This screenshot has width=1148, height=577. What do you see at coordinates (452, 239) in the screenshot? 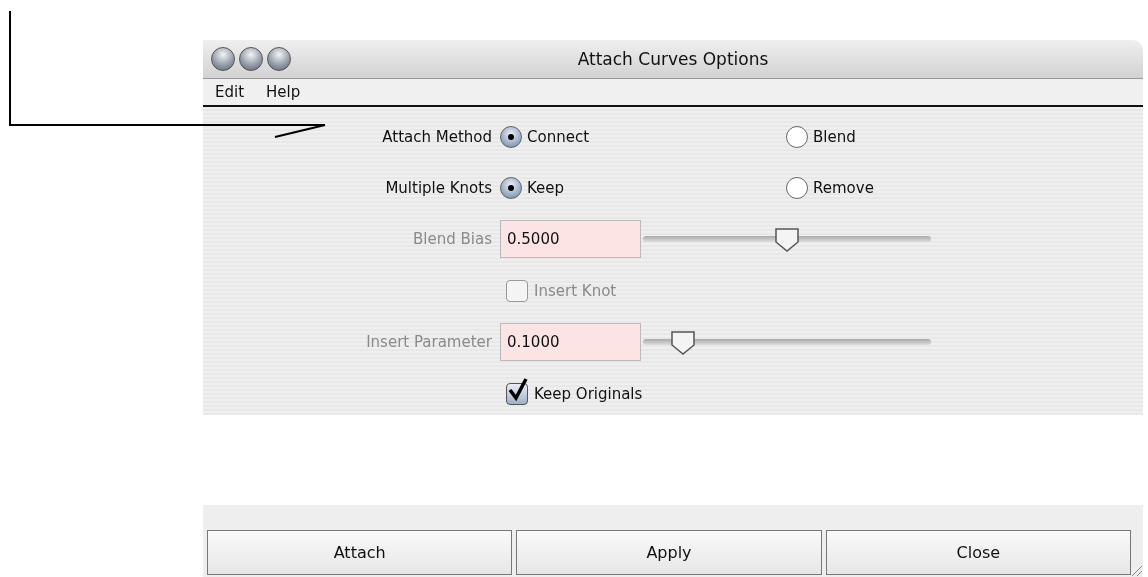
I see `option-label: Blend Bias` at bounding box center [452, 239].